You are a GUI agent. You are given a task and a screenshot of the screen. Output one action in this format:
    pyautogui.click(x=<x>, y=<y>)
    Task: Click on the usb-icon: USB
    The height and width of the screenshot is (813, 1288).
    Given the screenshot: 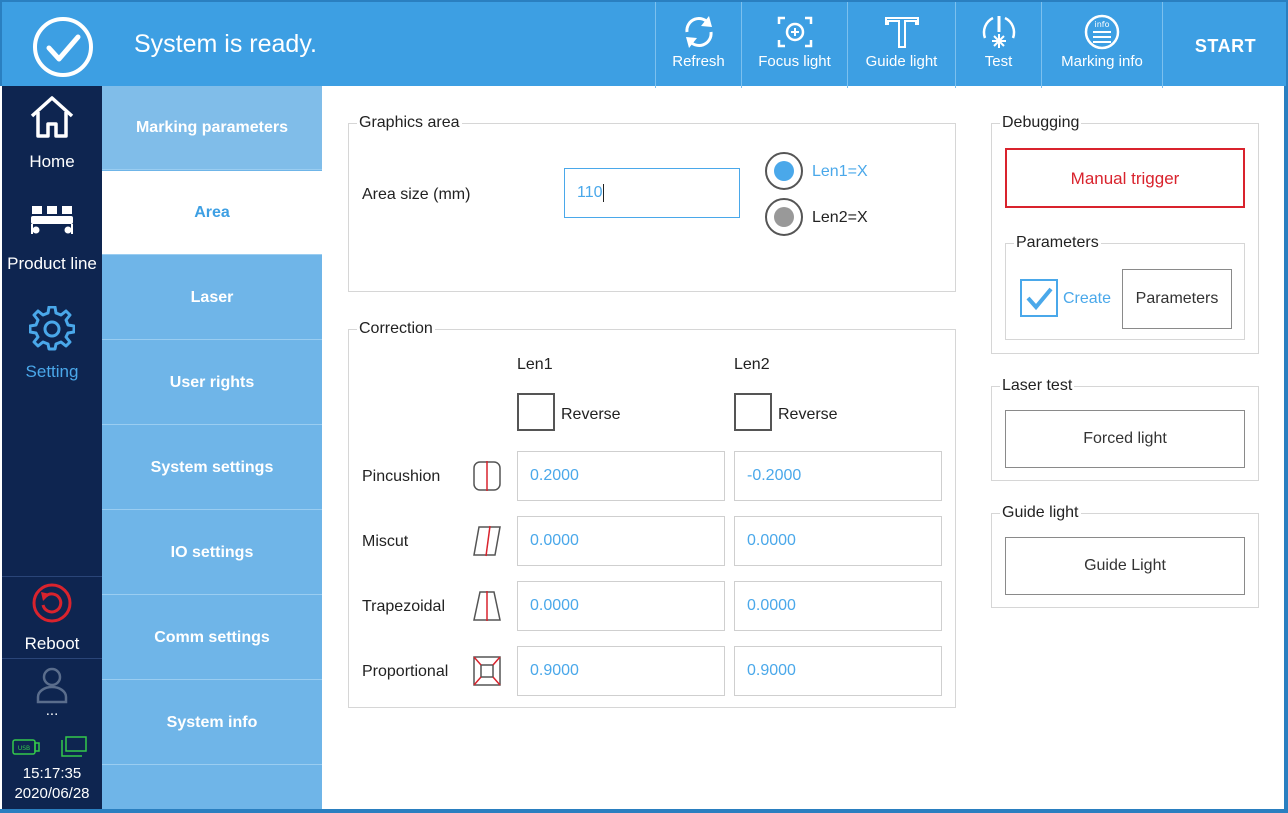 What is the action you would take?
    pyautogui.click(x=26, y=747)
    